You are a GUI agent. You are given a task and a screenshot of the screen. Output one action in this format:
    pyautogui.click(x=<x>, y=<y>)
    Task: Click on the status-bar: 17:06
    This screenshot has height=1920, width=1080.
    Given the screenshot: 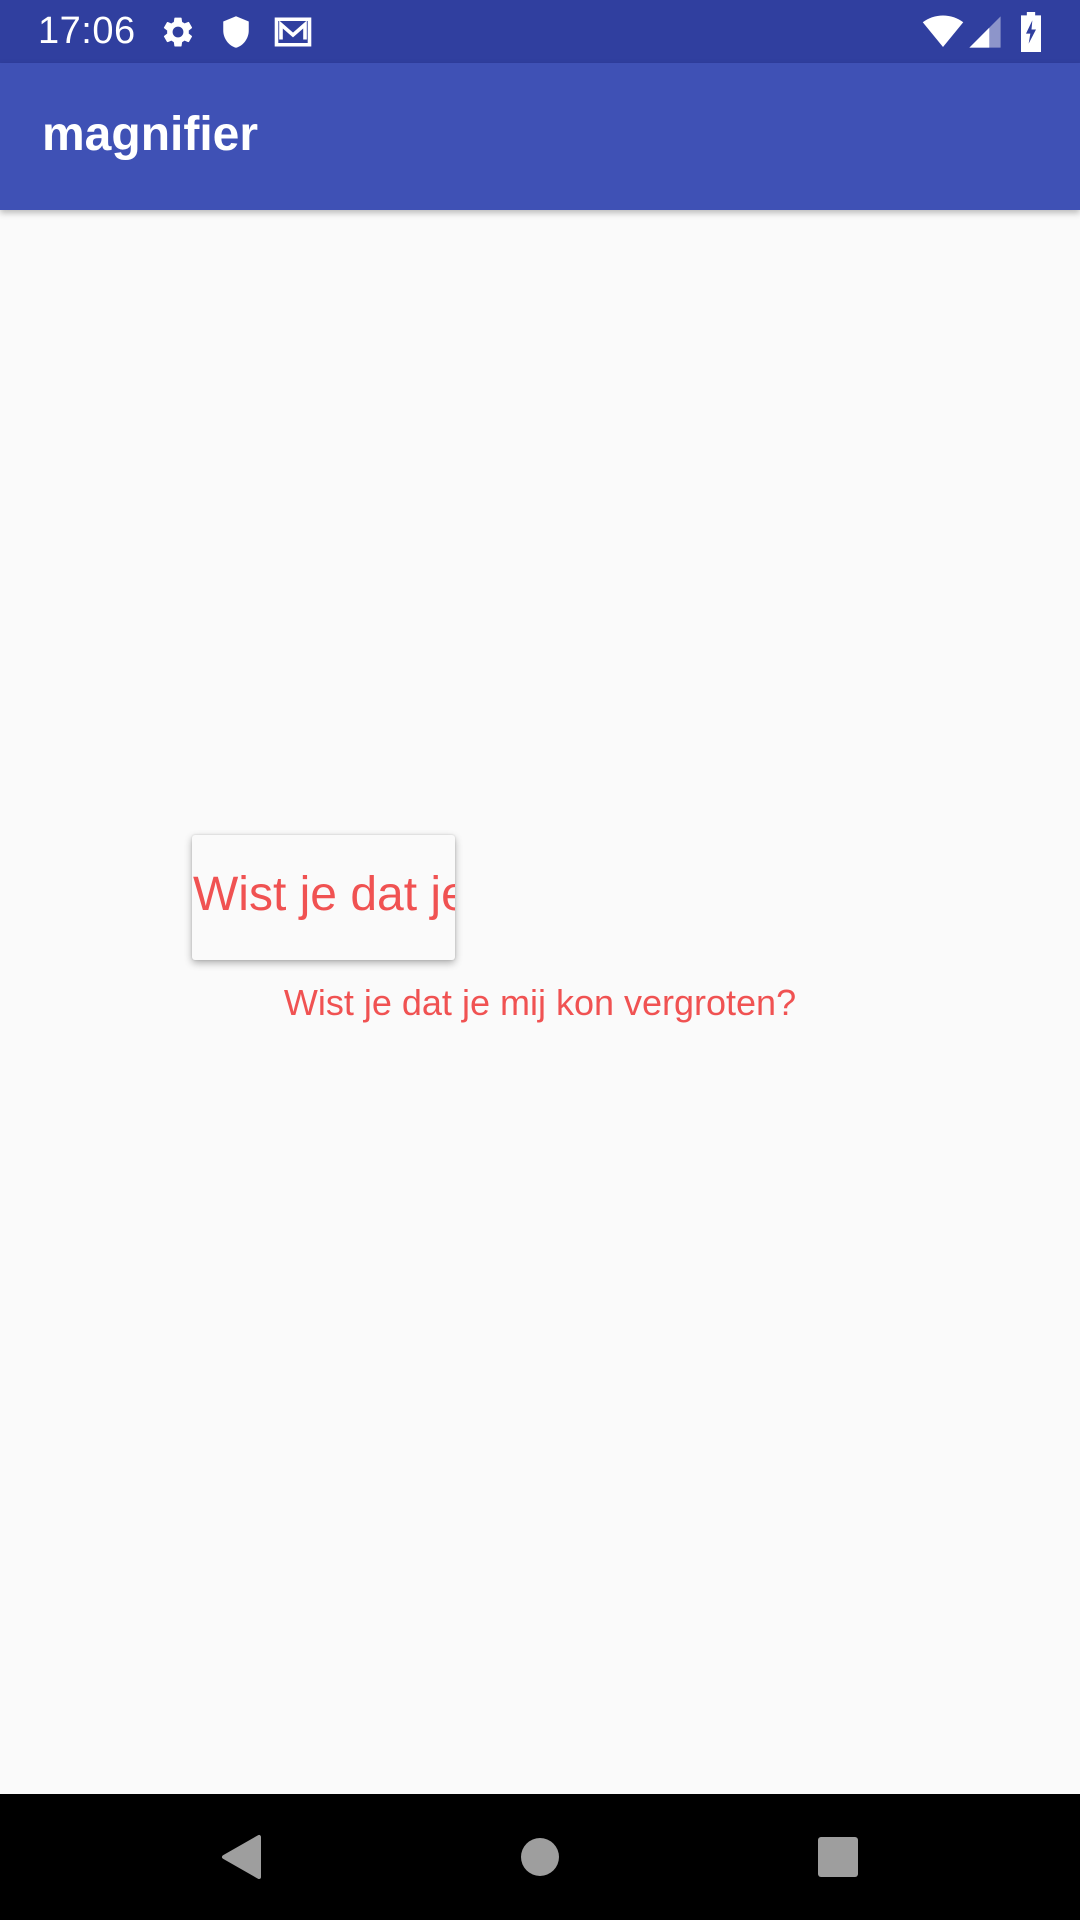 What is the action you would take?
    pyautogui.click(x=540, y=31)
    